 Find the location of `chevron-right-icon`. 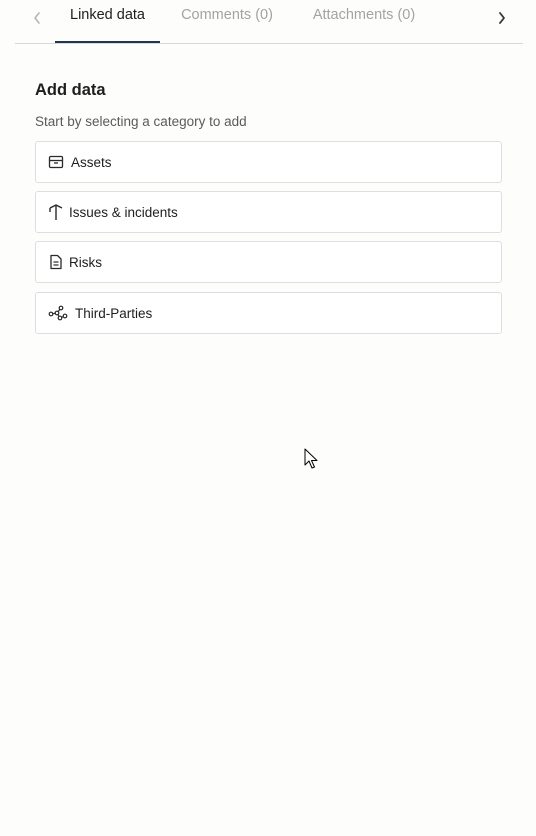

chevron-right-icon is located at coordinates (502, 18).